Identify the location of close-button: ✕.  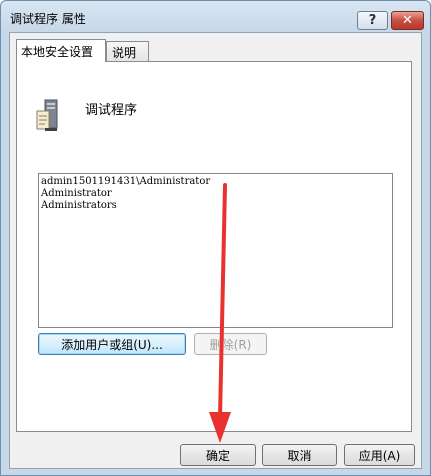
(407, 20).